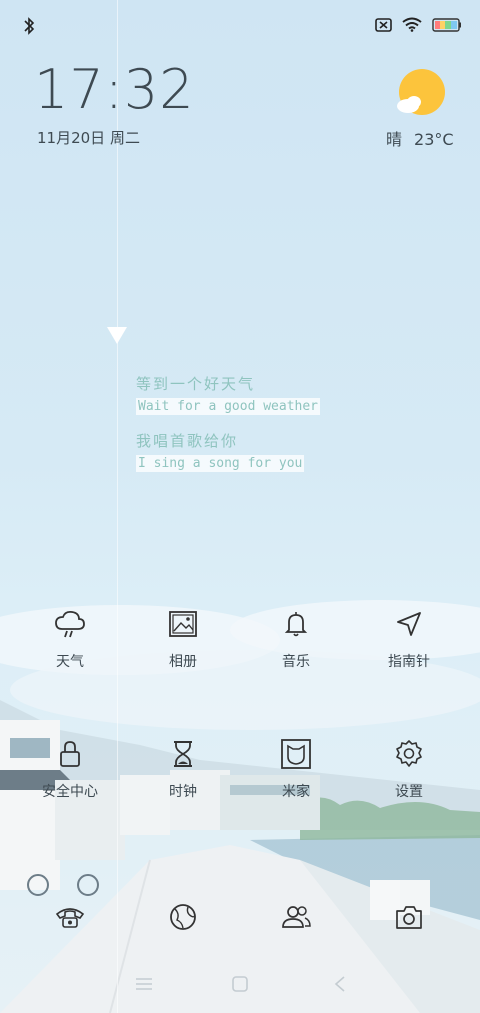 This screenshot has height=1013, width=480. Describe the element at coordinates (383, 24) in the screenshot. I see `no-sim-icon` at that location.